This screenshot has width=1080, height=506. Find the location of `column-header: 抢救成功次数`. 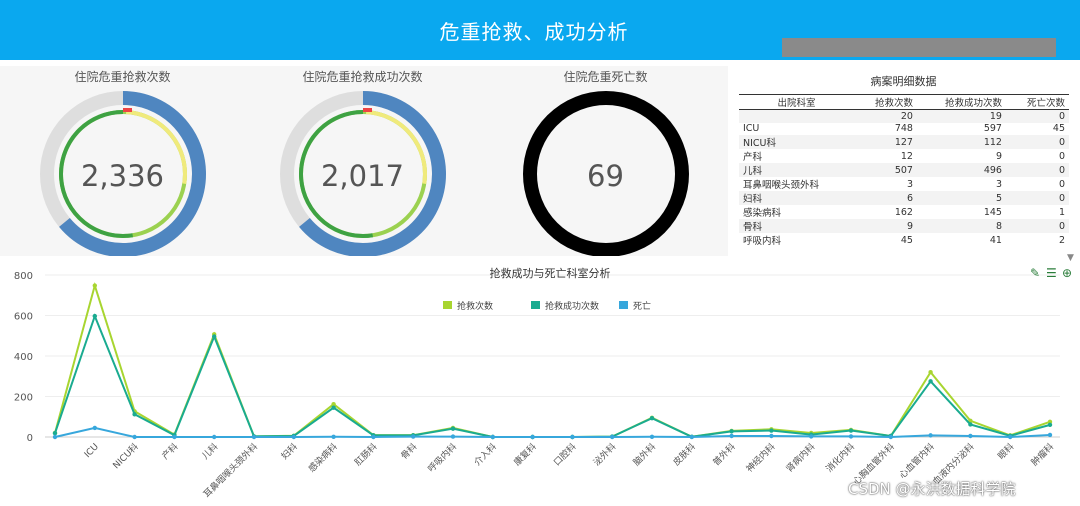

column-header: 抢救成功次数 is located at coordinates (961, 102).